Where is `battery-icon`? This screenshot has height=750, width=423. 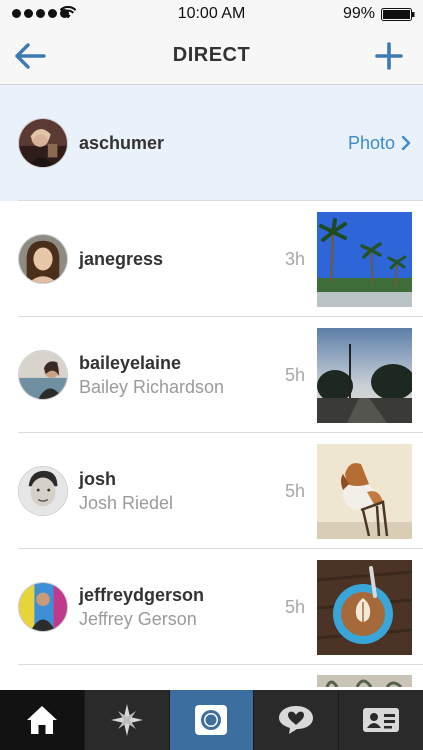 battery-icon is located at coordinates (398, 14).